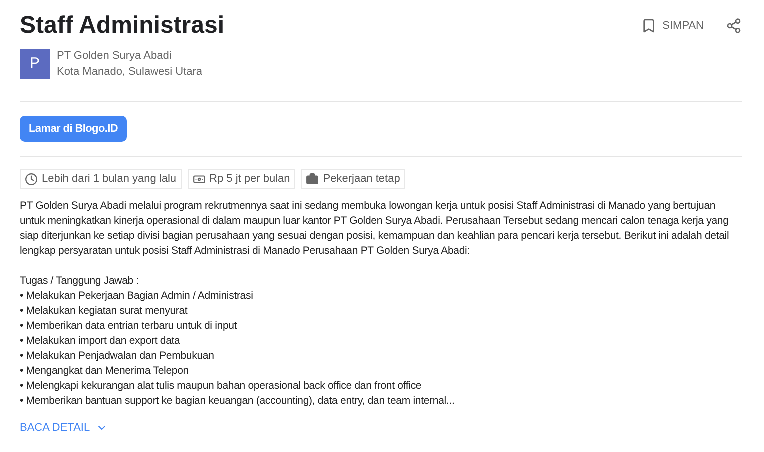 Image resolution: width=764 pixels, height=452 pixels. I want to click on duty-item: • Melengkapi kekurangan alat tulis maupun bahan operasional back office dan front office, so click(221, 386).